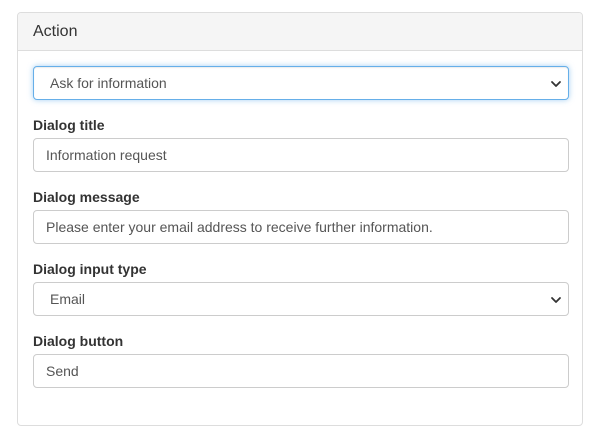 This screenshot has width=602, height=441. What do you see at coordinates (300, 32) in the screenshot?
I see `panel-heading: Action` at bounding box center [300, 32].